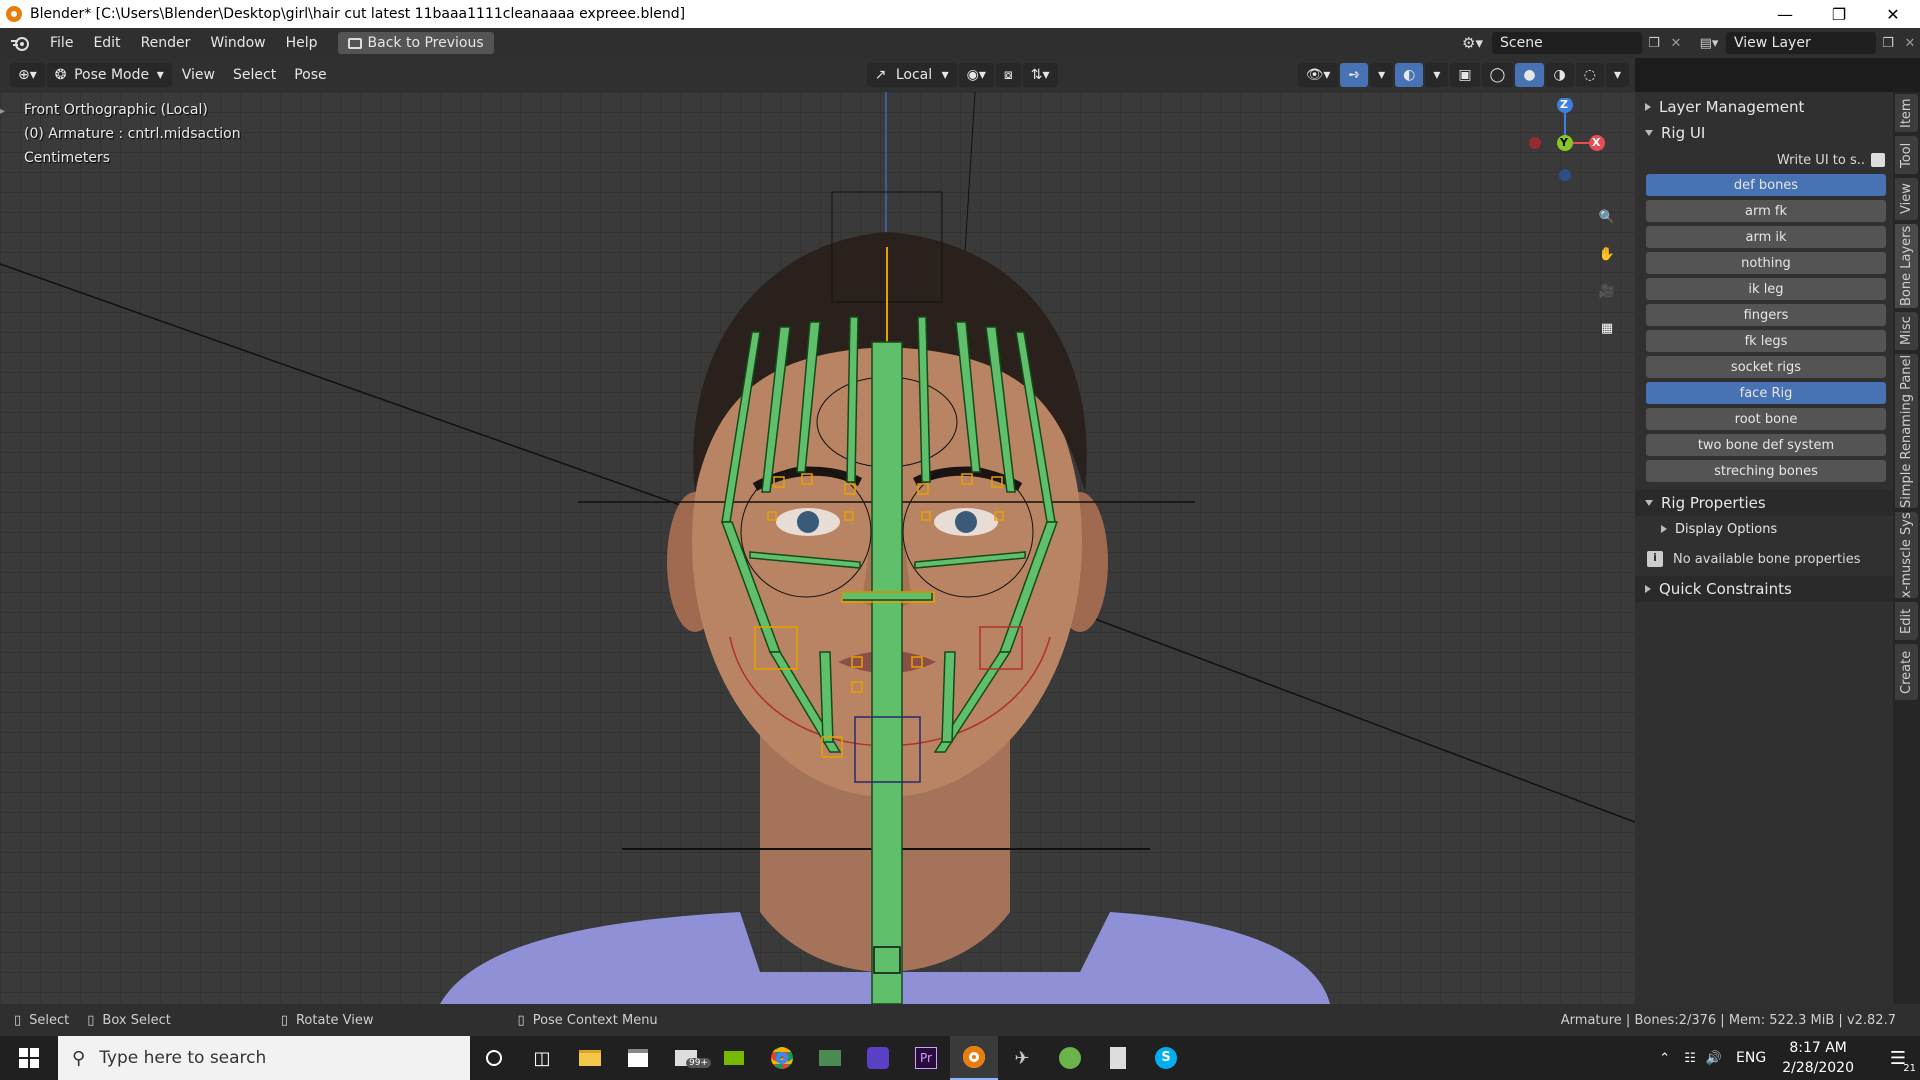  What do you see at coordinates (1654, 43) in the screenshot?
I see `new-scene-icon: ❐` at bounding box center [1654, 43].